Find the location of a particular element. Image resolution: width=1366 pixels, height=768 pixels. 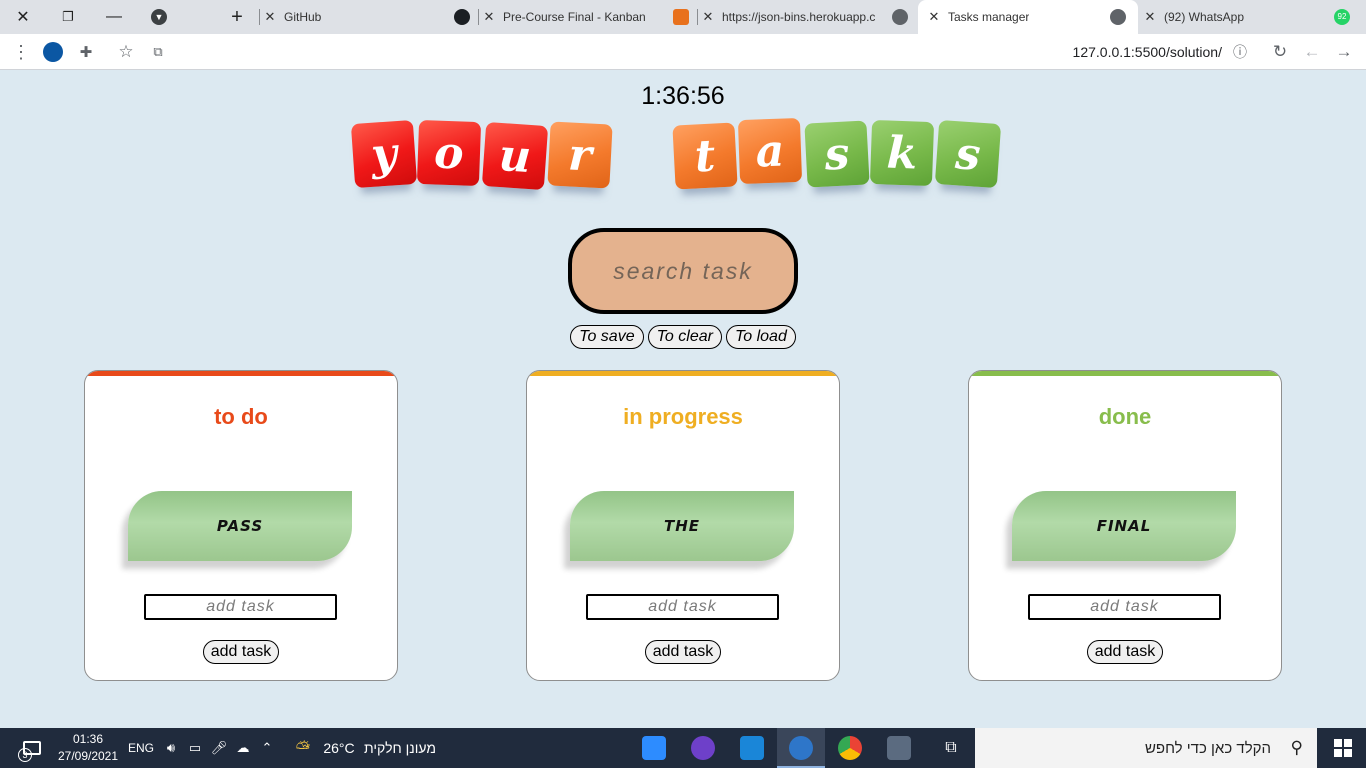

column-title: in progress is located at coordinates (683, 416).